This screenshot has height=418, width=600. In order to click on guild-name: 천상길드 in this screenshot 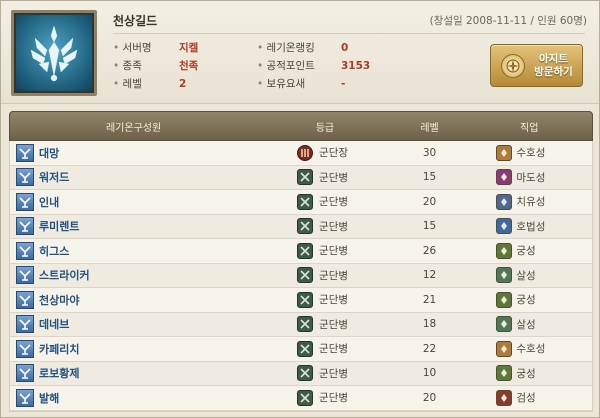, I will do `click(135, 21)`.